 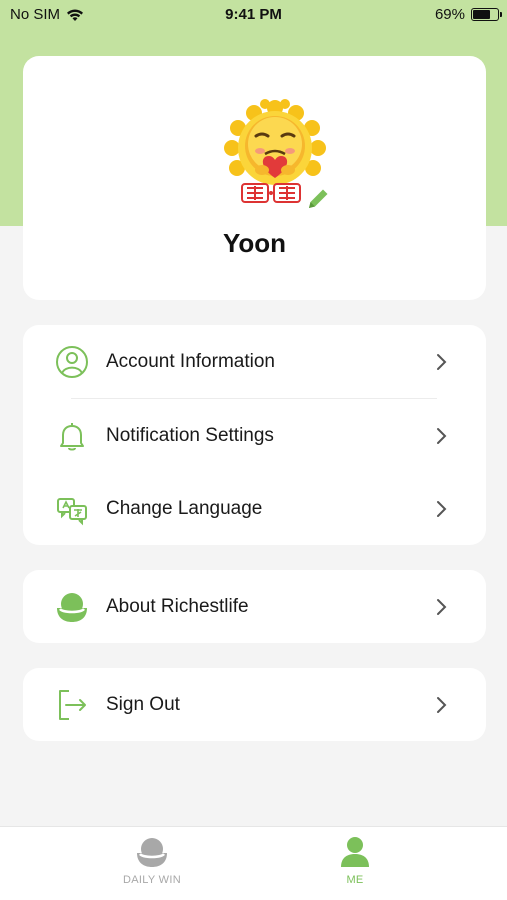 I want to click on tab-daily-win-label: DAILY WIN, so click(x=152, y=880).